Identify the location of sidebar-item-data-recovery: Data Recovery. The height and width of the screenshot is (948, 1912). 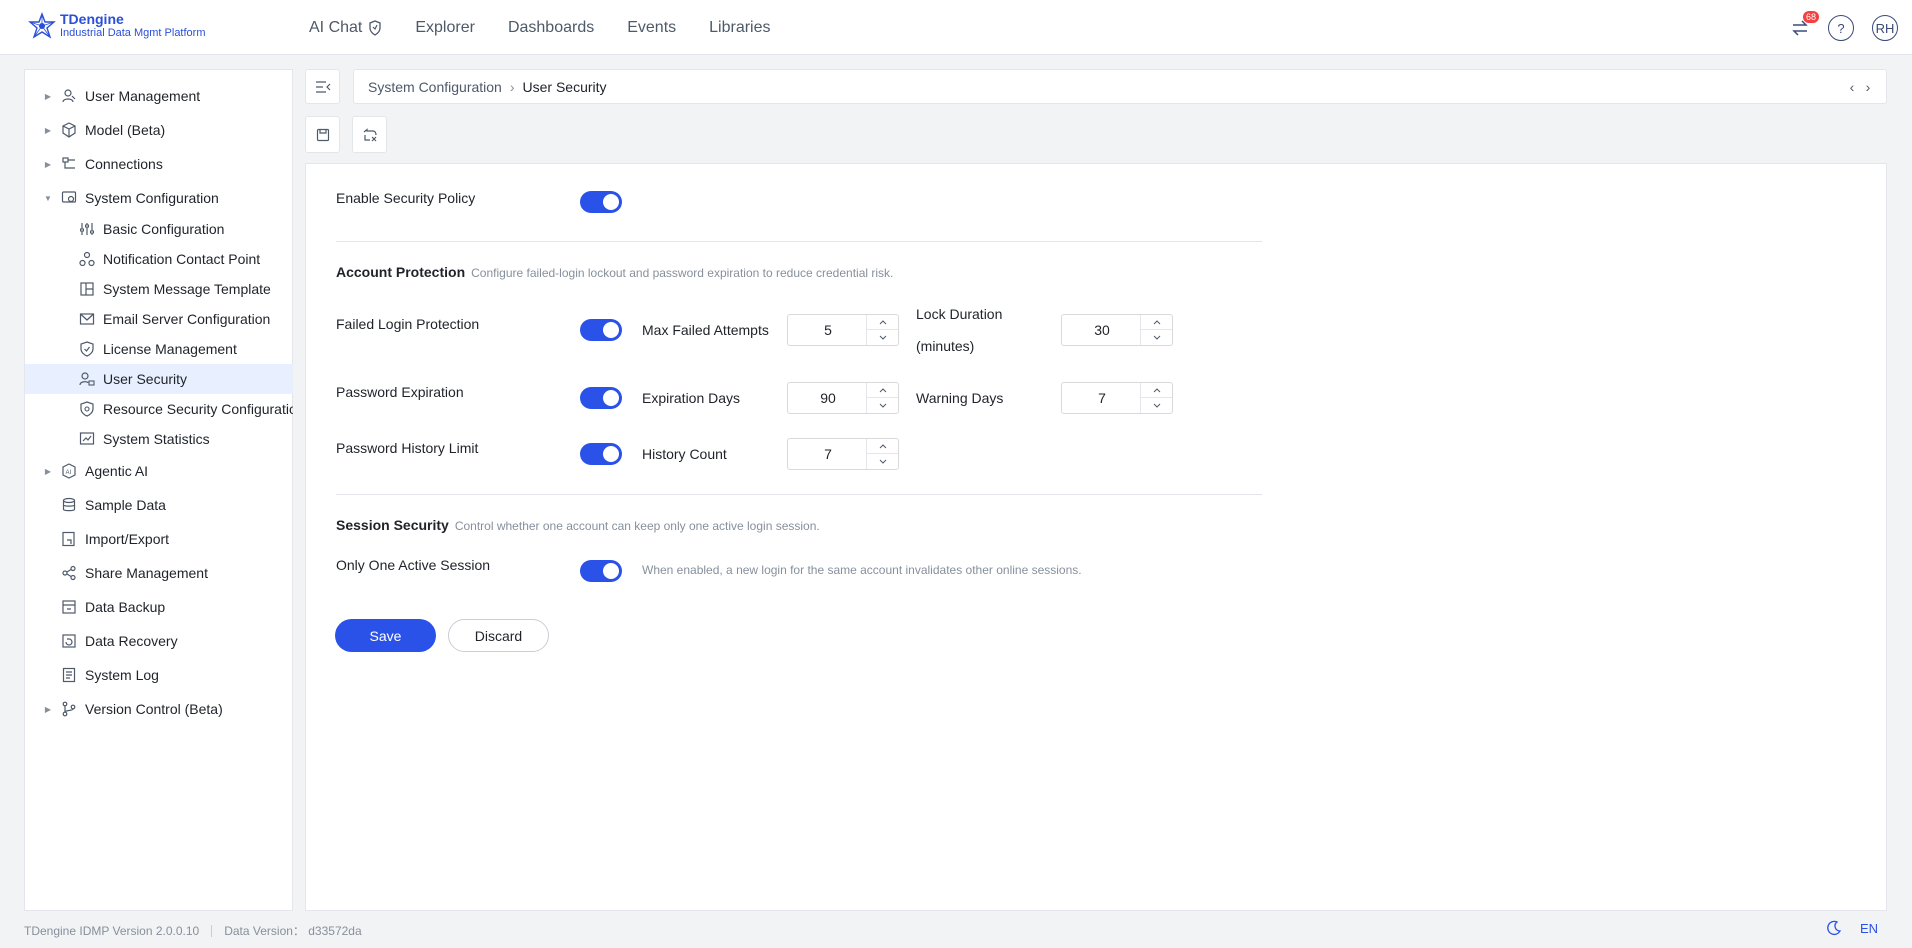
(159, 641).